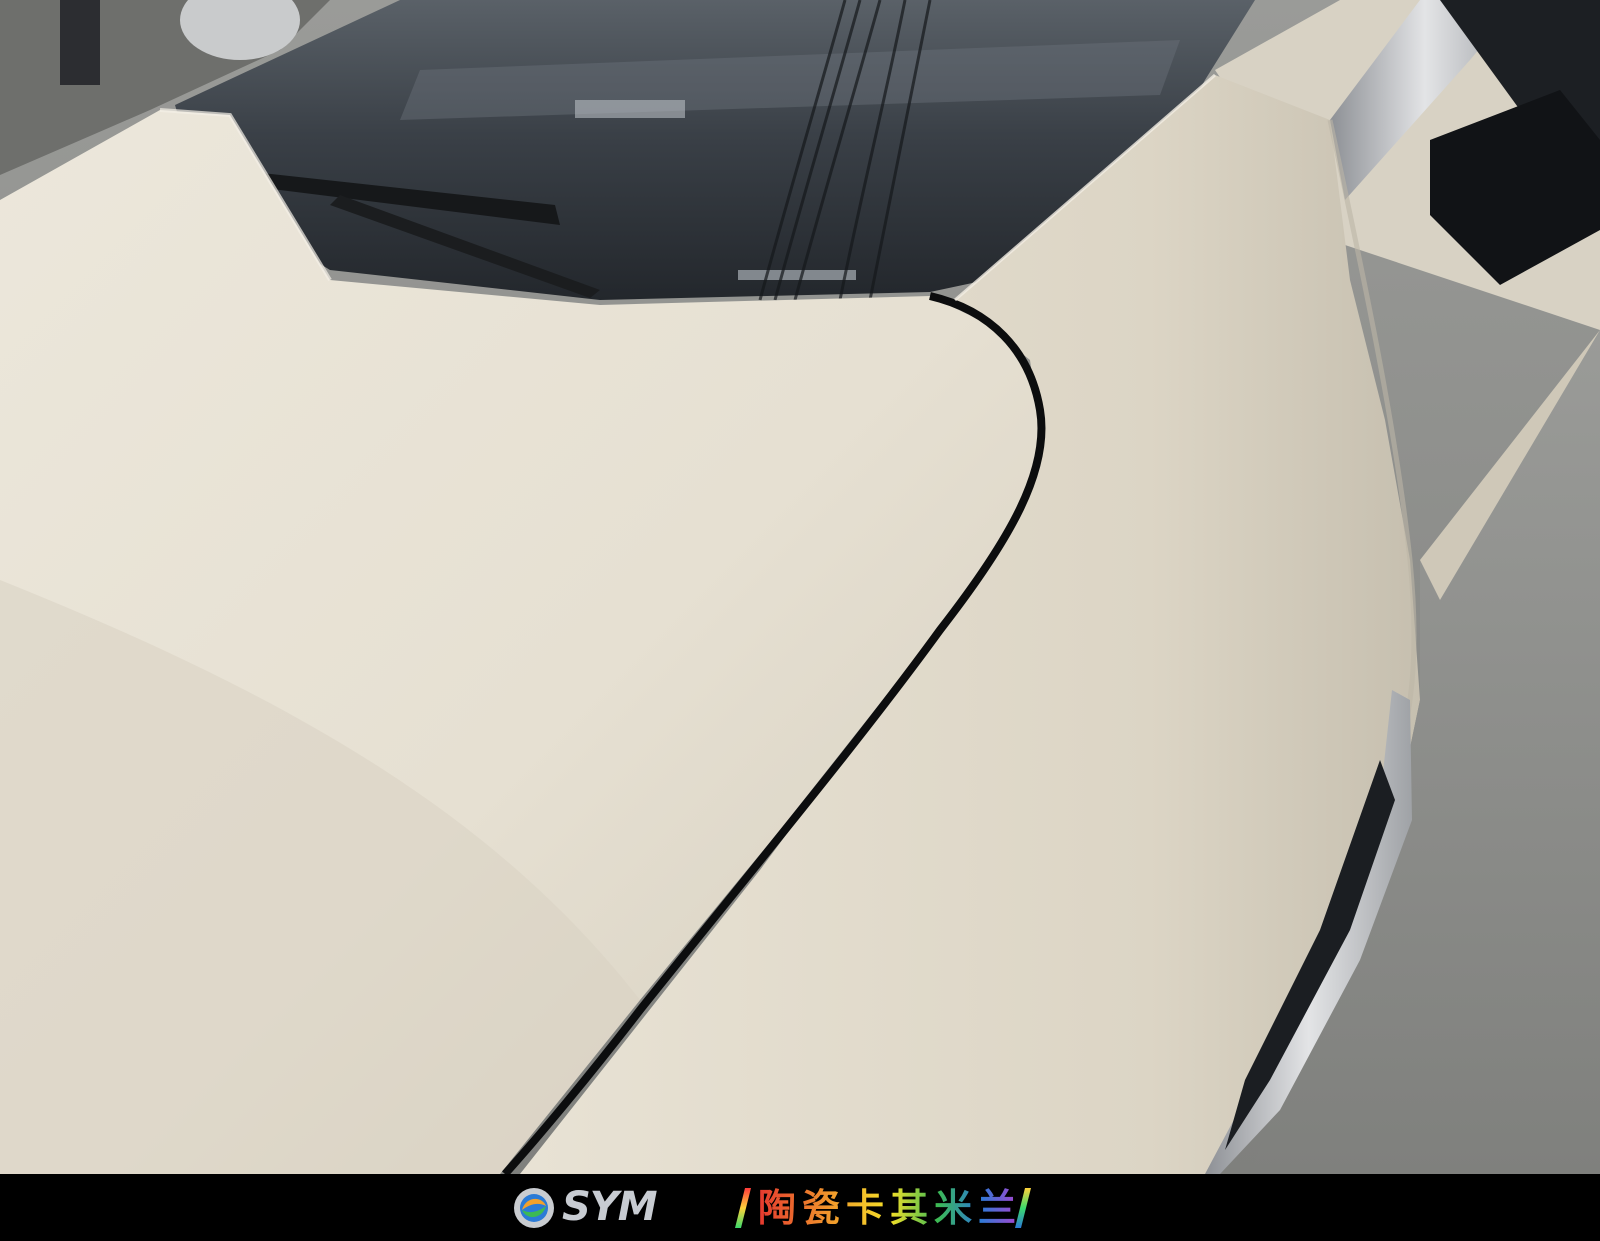  Describe the element at coordinates (80, 42) in the screenshot. I see `pedestrian` at that location.